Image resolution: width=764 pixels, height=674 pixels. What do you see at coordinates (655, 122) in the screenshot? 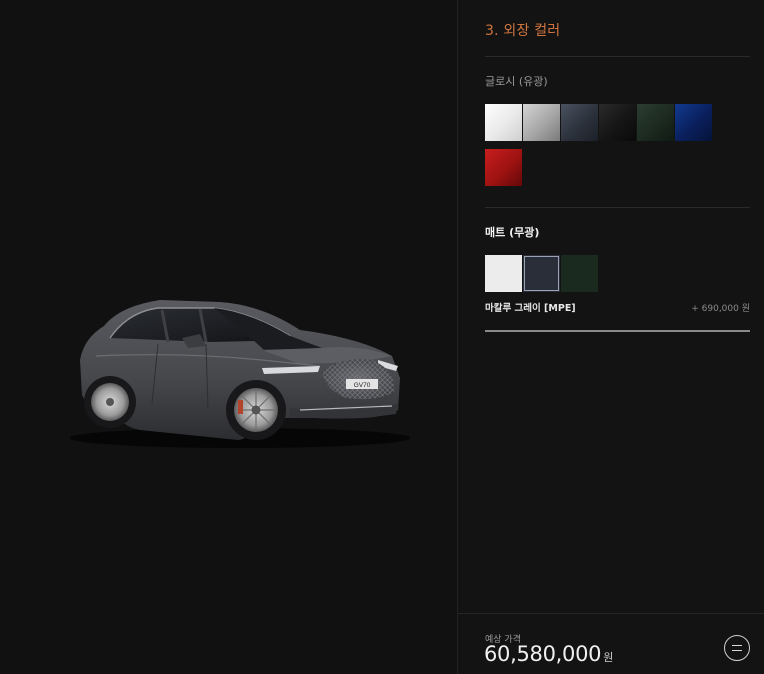
I see `swatch-glossy-dark-green` at bounding box center [655, 122].